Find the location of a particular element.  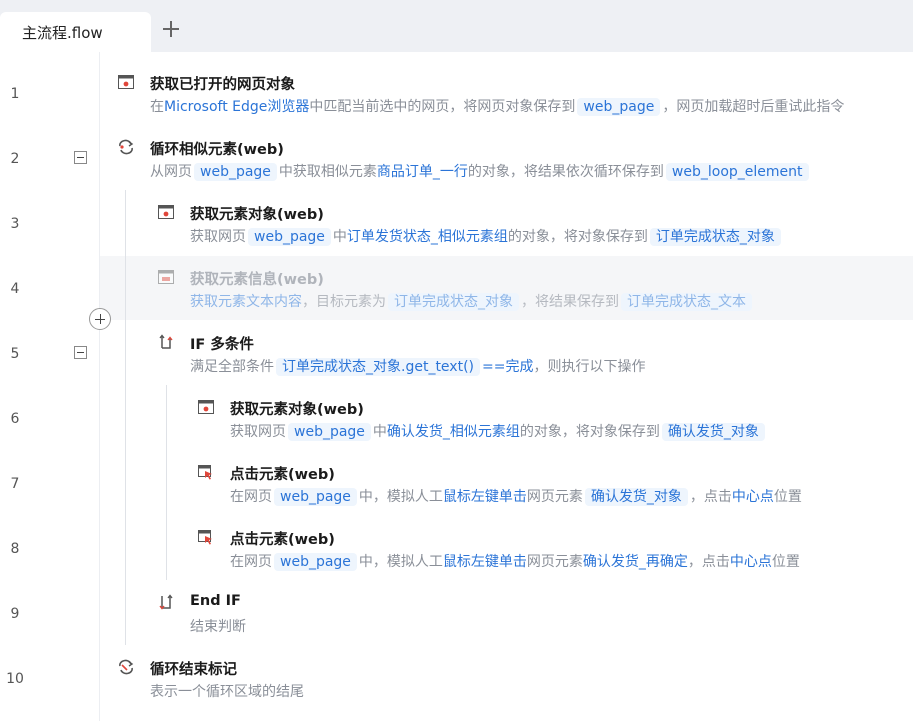

step-description: 获取网页 web_page 中确认发货_相似元素组的对象，将对象保存到 确认发货_对象 is located at coordinates (498, 432).